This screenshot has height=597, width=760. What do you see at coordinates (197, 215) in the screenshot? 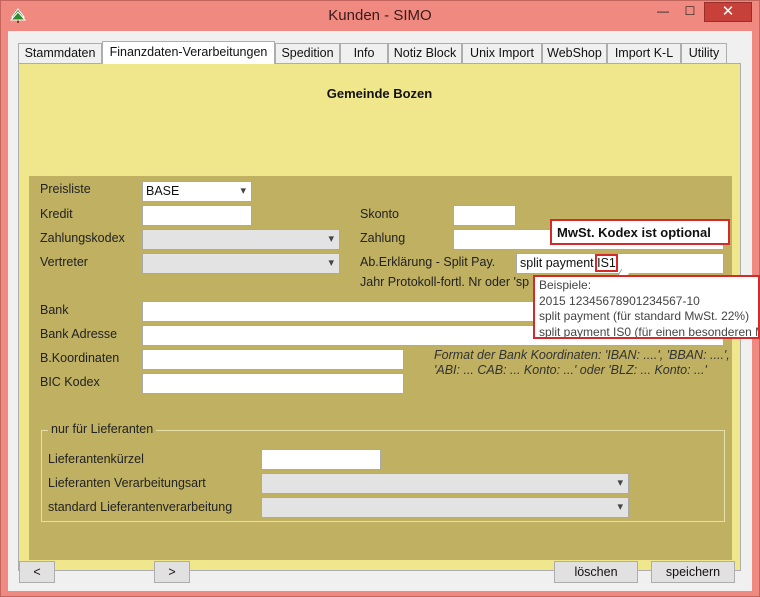
I see `kredit-input` at bounding box center [197, 215].